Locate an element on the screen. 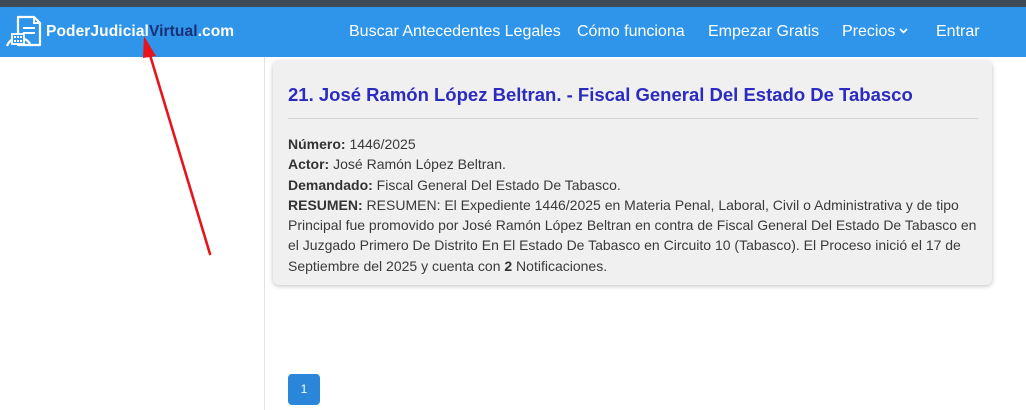  numero-label: Número: is located at coordinates (317, 144).